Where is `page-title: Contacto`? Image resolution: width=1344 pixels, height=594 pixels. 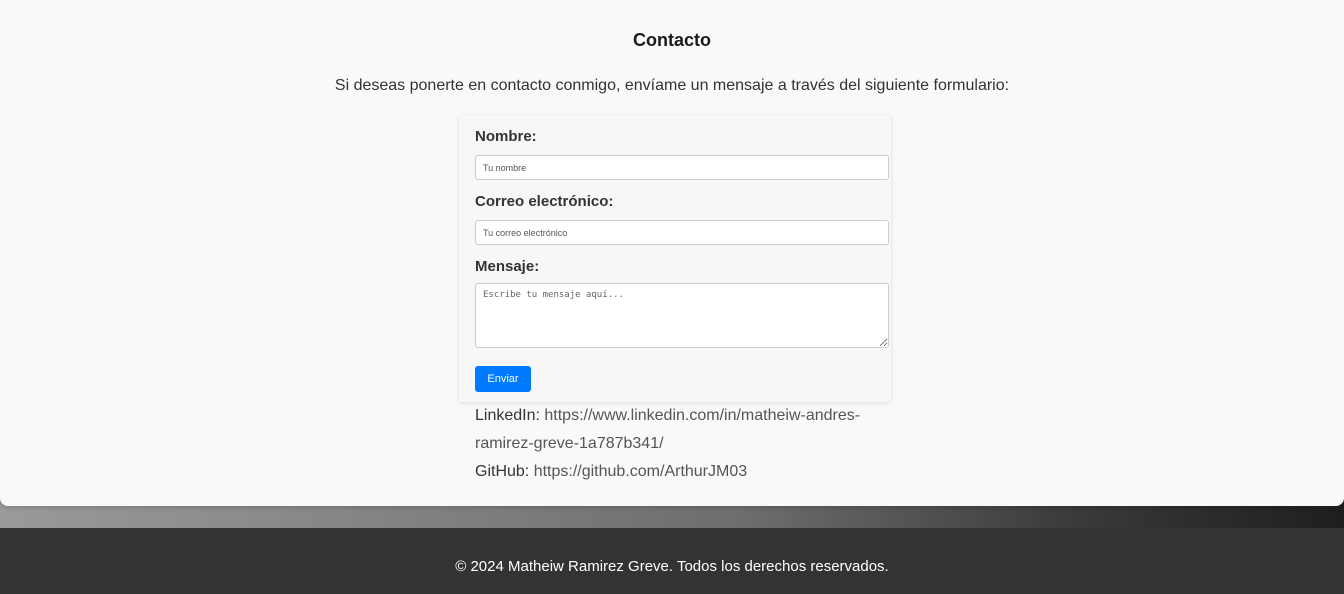 page-title: Contacto is located at coordinates (672, 40).